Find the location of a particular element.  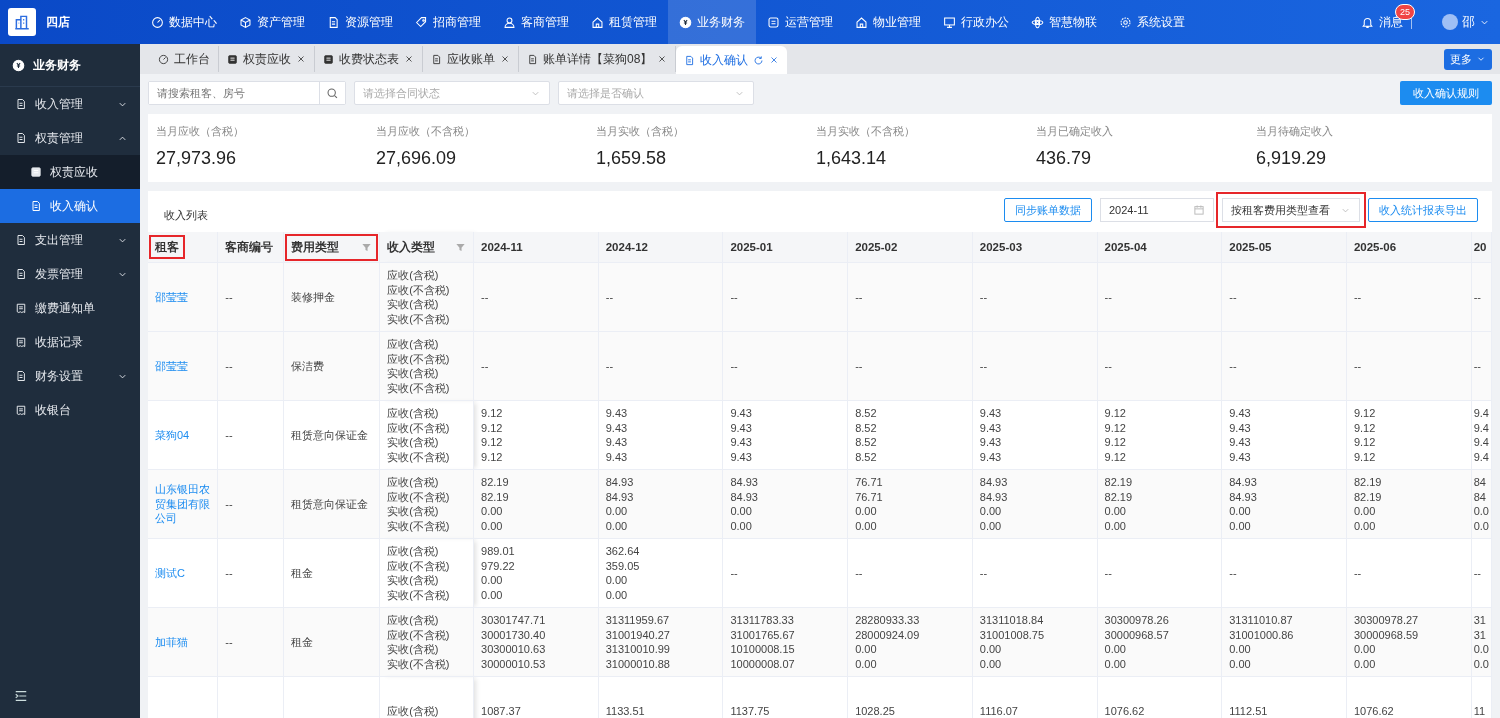

user-name: 邵 is located at coordinates (1468, 22).